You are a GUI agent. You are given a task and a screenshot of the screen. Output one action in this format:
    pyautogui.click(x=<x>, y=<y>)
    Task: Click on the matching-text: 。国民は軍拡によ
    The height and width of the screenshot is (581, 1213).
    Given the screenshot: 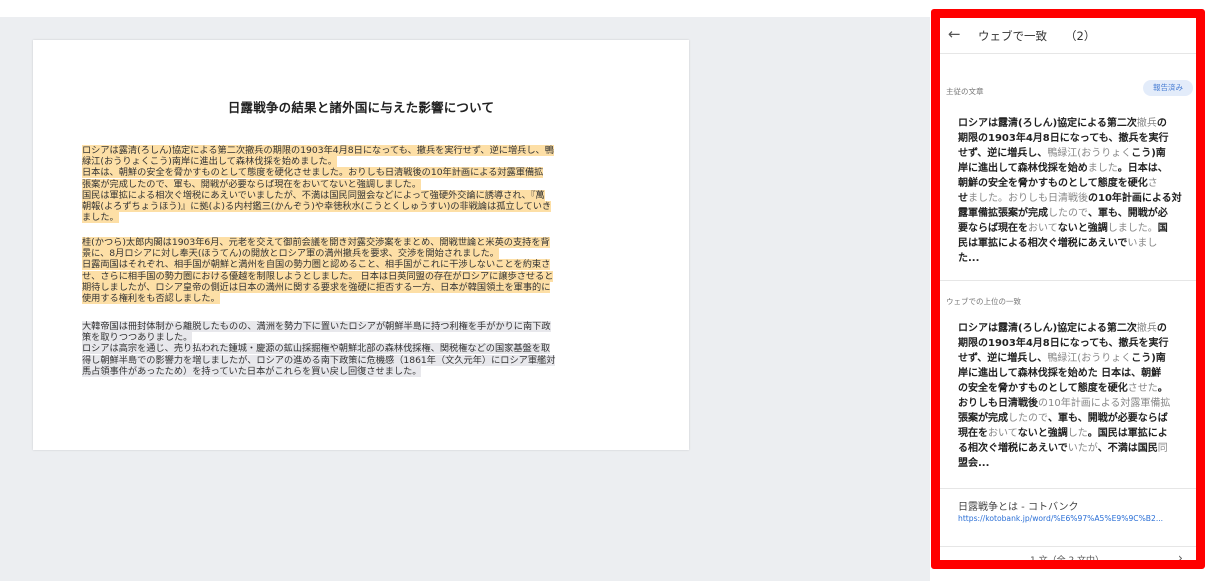 What is the action you would take?
    pyautogui.click(x=1127, y=433)
    